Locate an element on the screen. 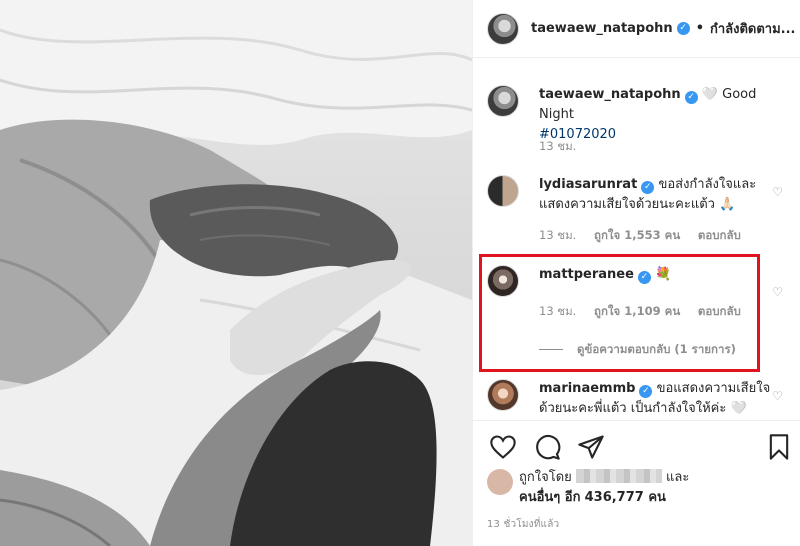  likes-and: และ is located at coordinates (678, 477).